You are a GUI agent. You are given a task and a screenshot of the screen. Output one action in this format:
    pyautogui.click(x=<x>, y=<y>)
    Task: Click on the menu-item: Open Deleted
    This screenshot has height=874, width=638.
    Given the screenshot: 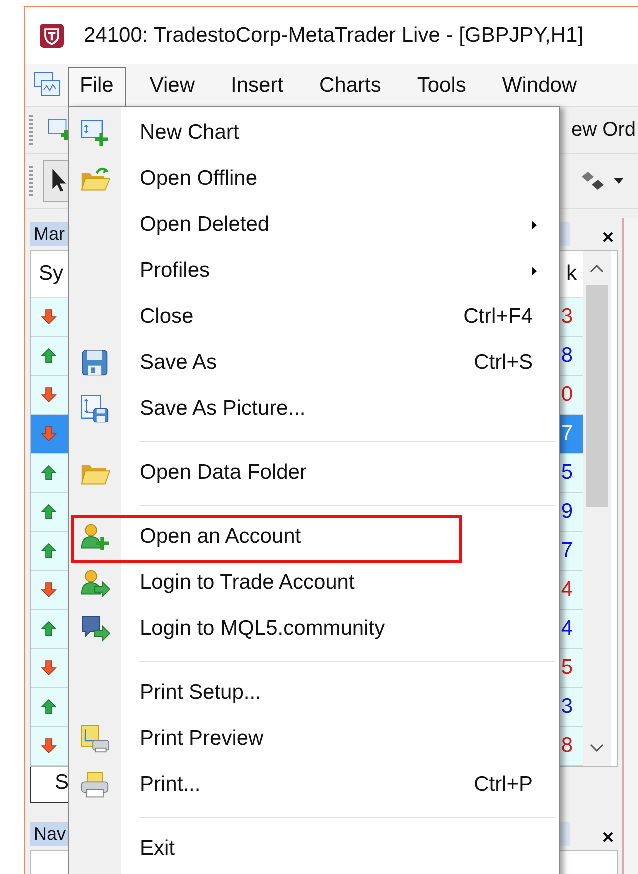 What is the action you would take?
    pyautogui.click(x=314, y=225)
    